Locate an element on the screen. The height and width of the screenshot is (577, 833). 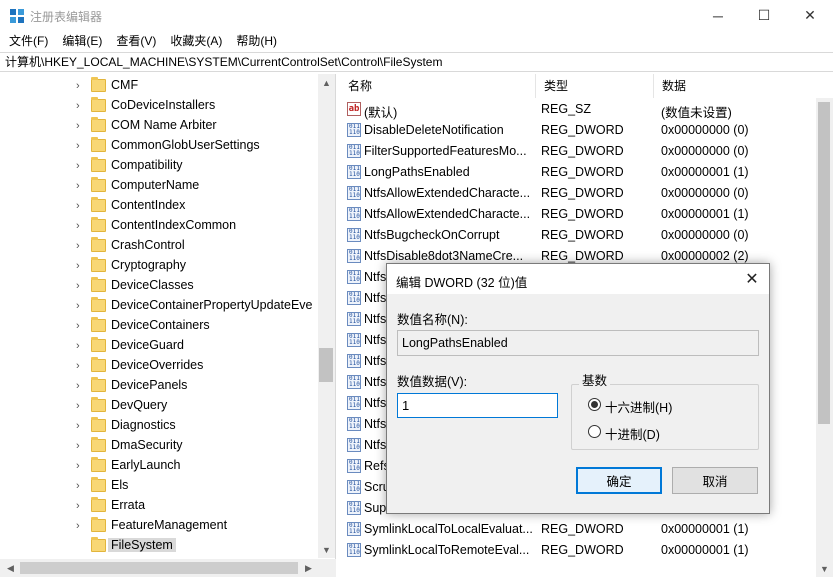
tree-item: › FeatureManagement is located at coordinates (160, 526).